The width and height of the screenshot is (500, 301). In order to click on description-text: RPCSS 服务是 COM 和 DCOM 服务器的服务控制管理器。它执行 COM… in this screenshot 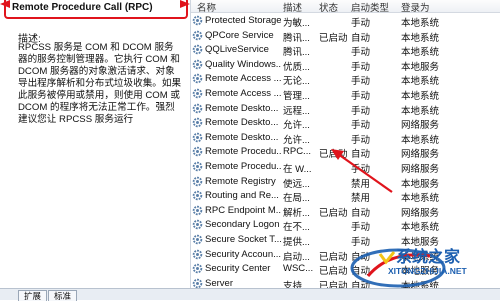, I will do `click(100, 83)`.